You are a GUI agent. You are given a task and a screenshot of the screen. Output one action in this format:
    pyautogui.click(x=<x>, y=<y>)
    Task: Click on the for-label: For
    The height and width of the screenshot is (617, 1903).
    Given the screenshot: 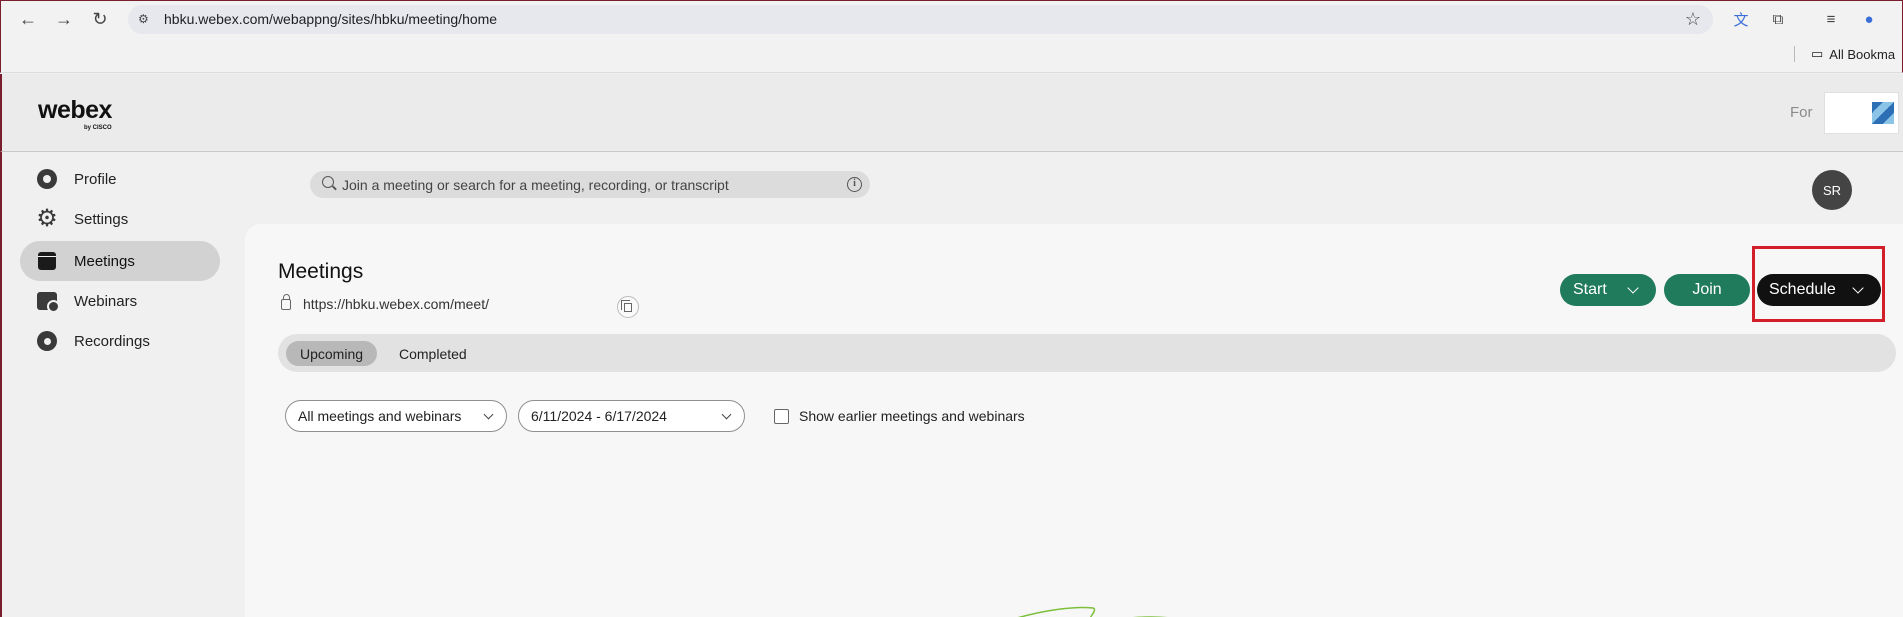 What is the action you would take?
    pyautogui.click(x=1801, y=112)
    